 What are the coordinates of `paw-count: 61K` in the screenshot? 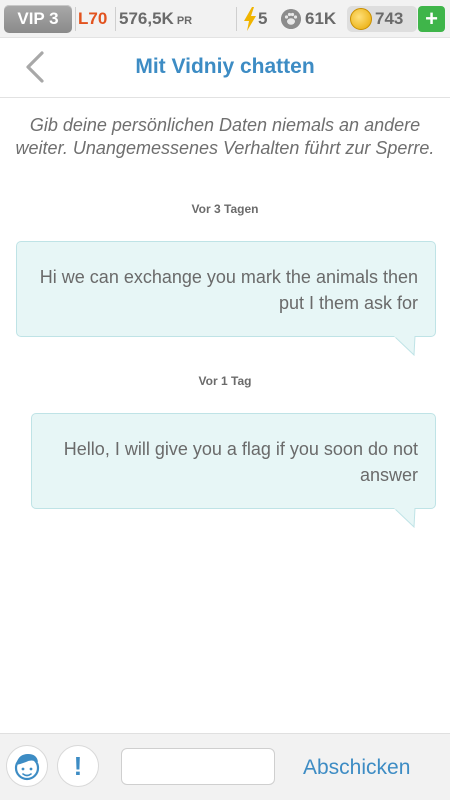 It's located at (321, 18).